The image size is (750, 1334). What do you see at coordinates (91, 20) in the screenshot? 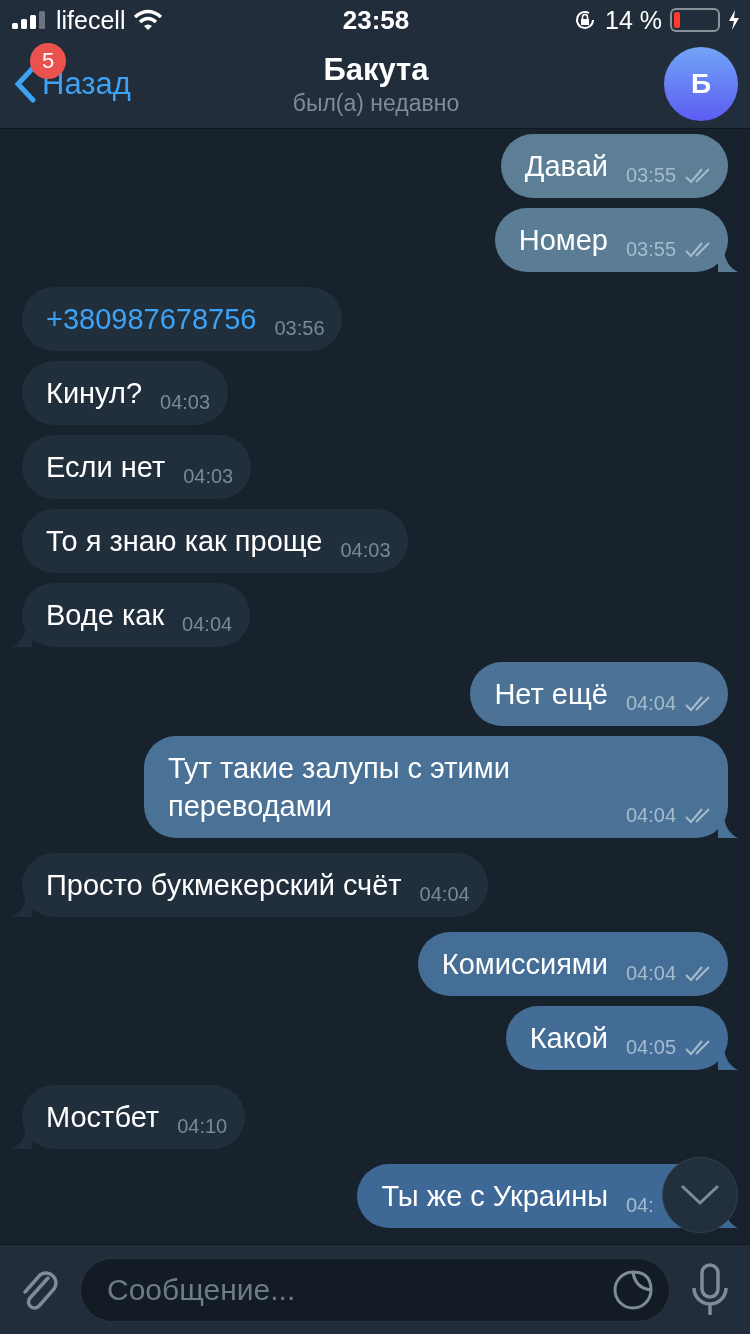
I see `carrier-name: lifecell` at bounding box center [91, 20].